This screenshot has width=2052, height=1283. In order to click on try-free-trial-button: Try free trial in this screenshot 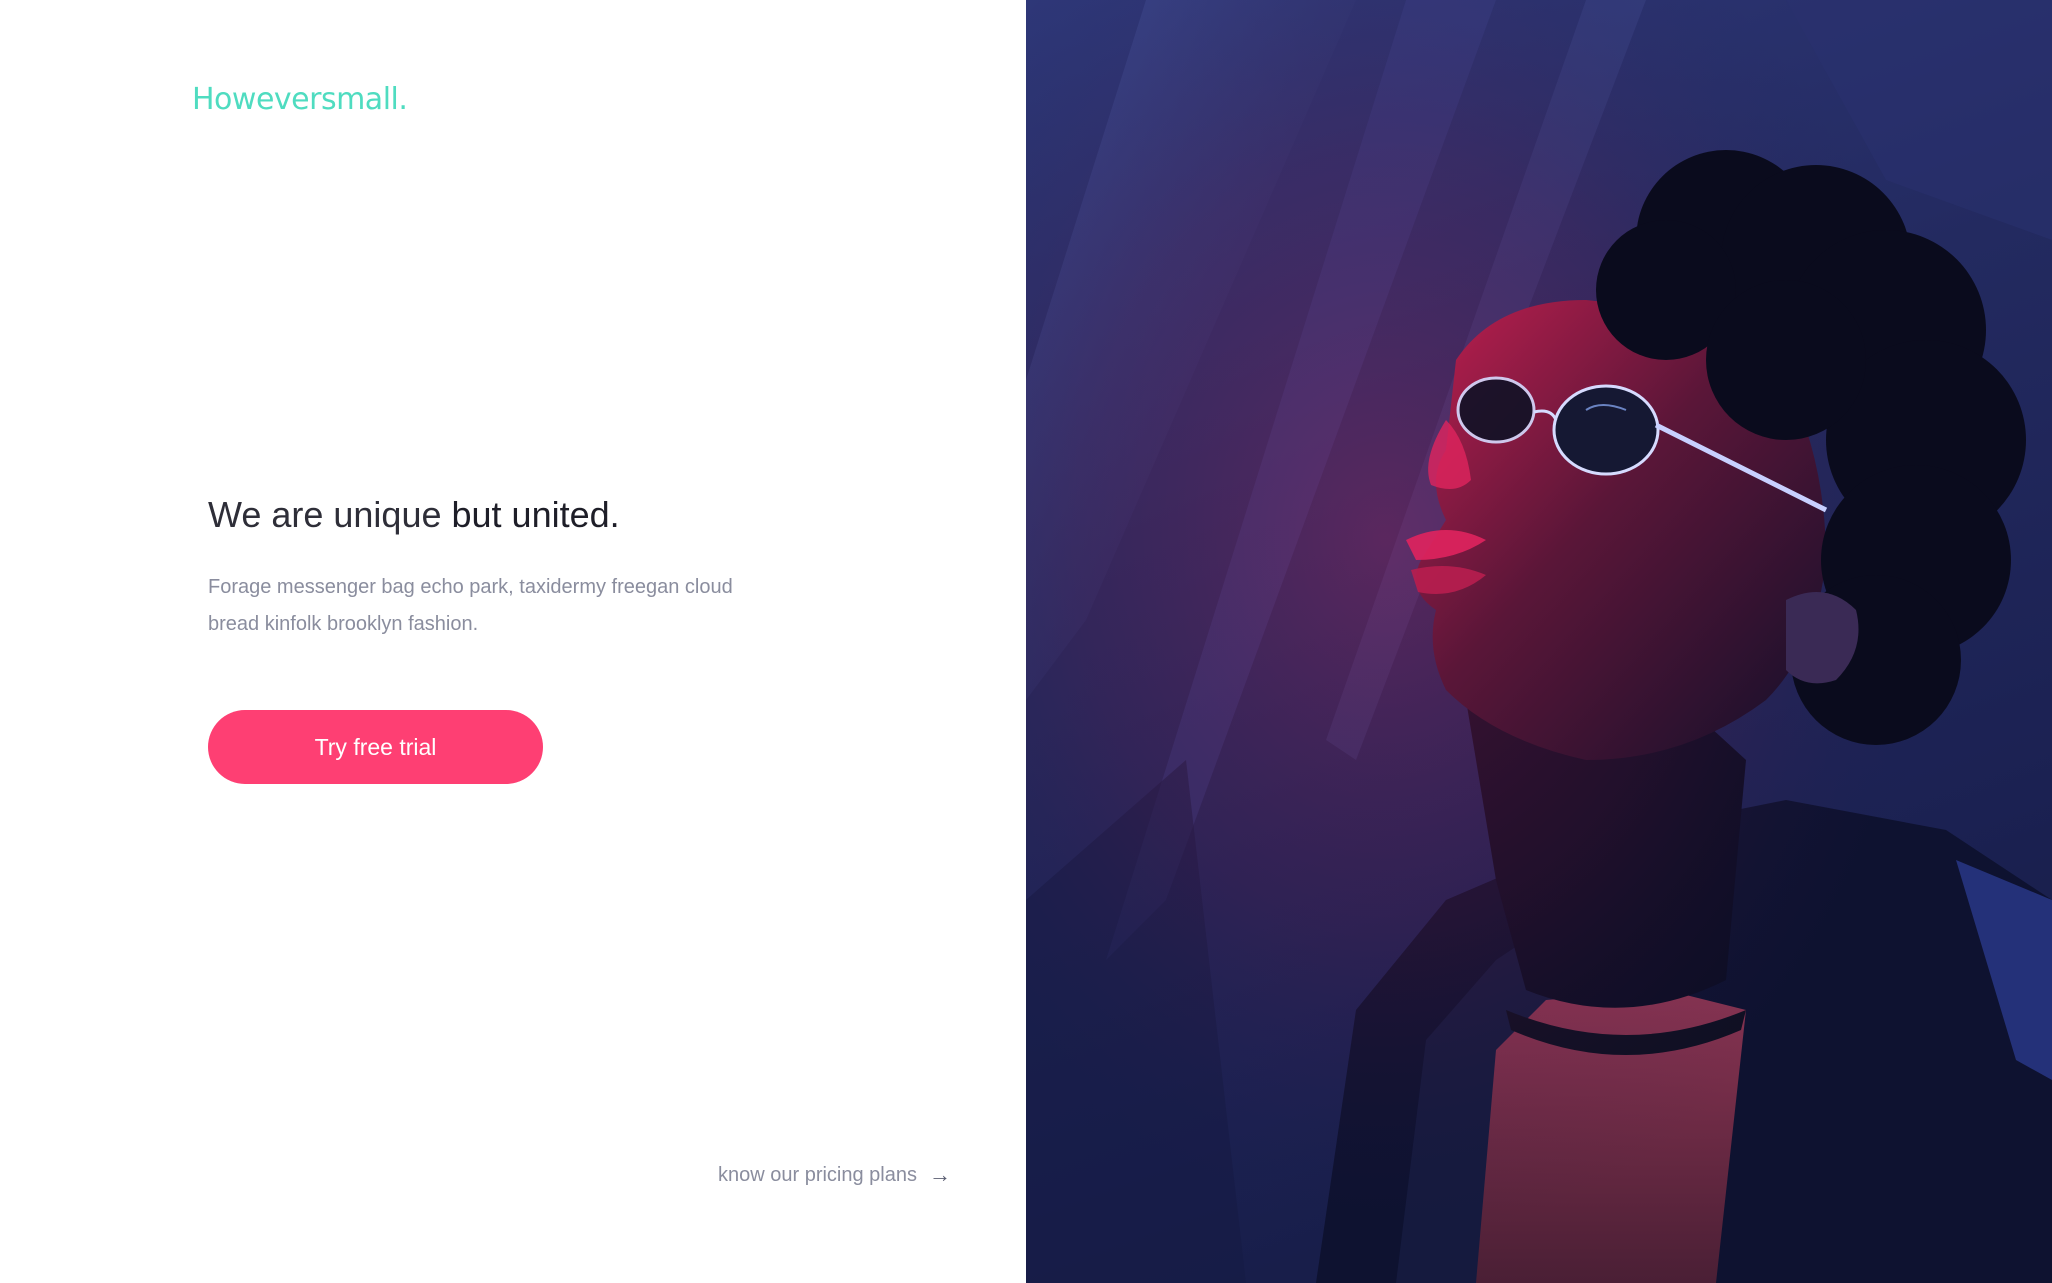, I will do `click(375, 747)`.